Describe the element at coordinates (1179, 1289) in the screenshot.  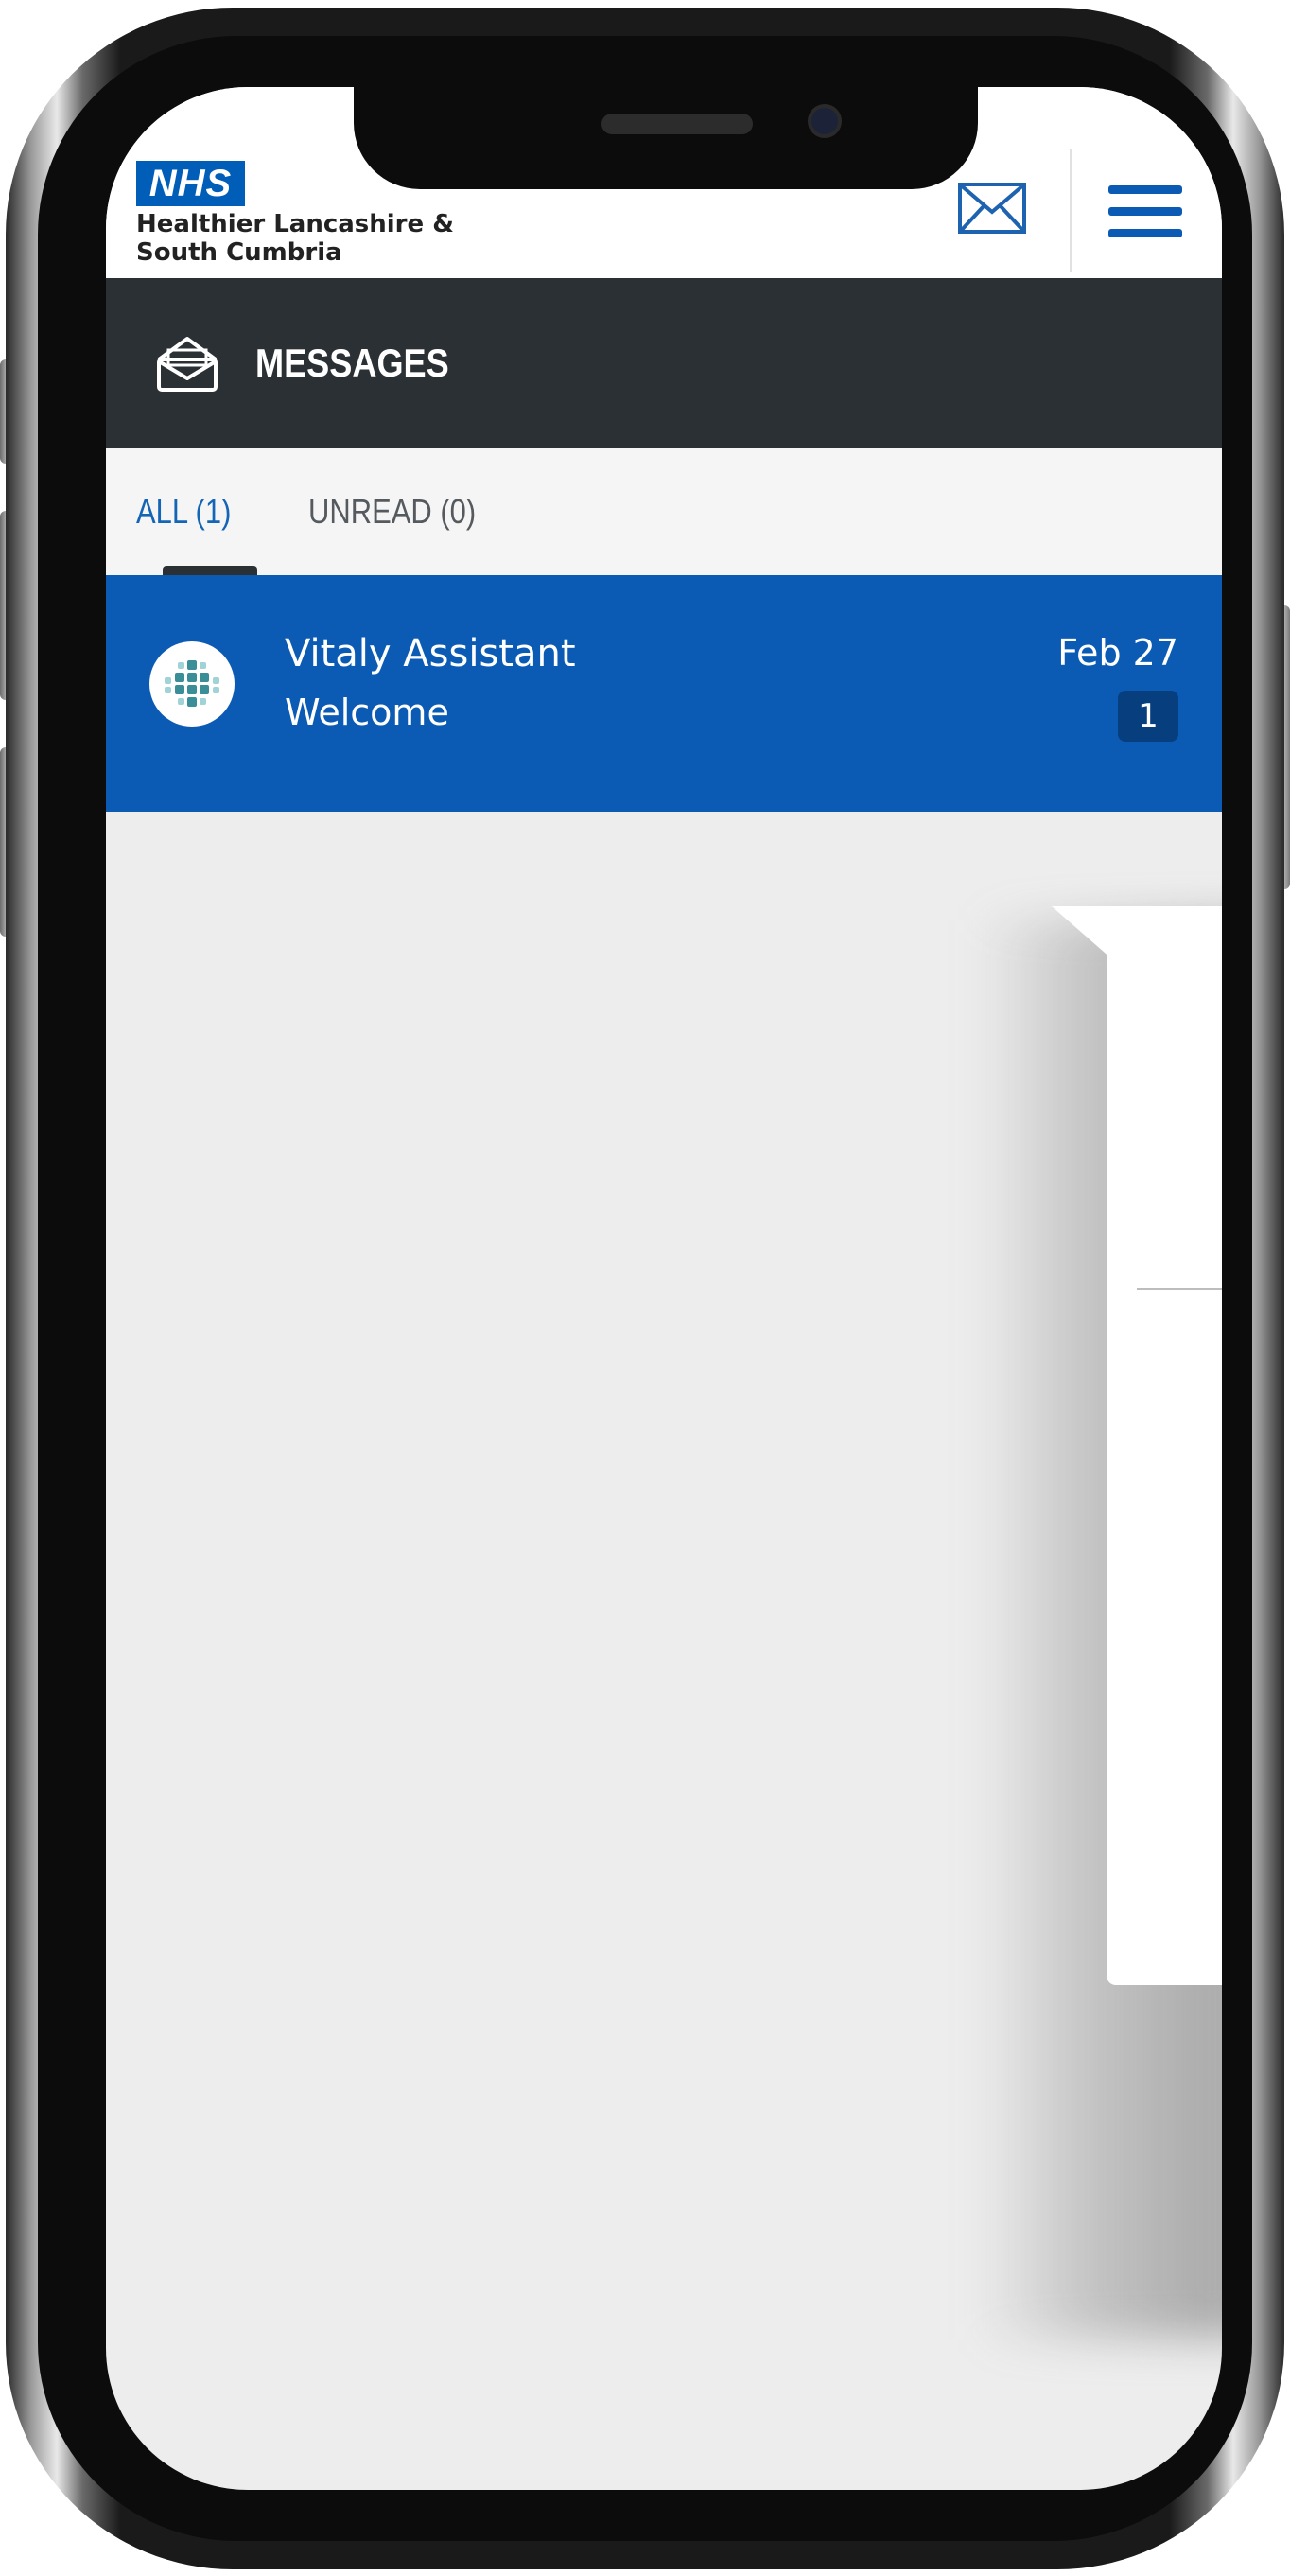
I see `card-divider` at that location.